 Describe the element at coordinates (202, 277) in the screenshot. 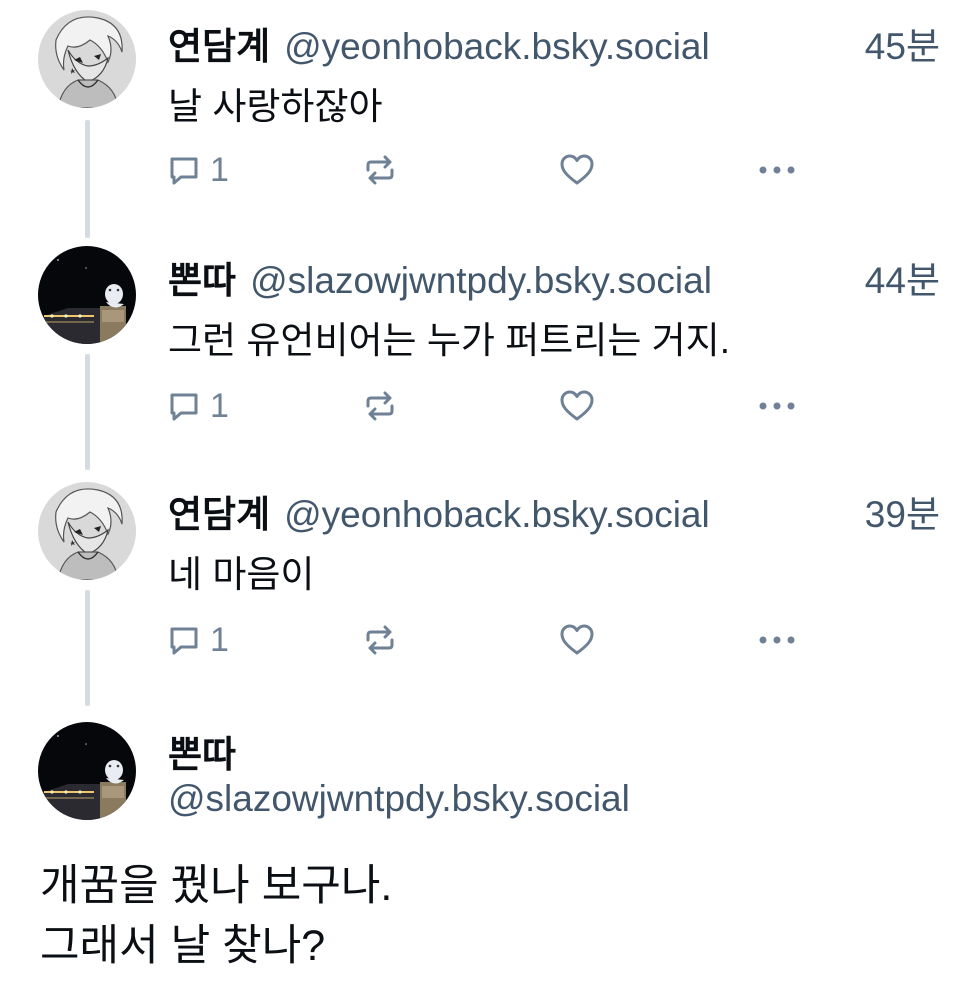

I see `author-name: 뽄따` at that location.